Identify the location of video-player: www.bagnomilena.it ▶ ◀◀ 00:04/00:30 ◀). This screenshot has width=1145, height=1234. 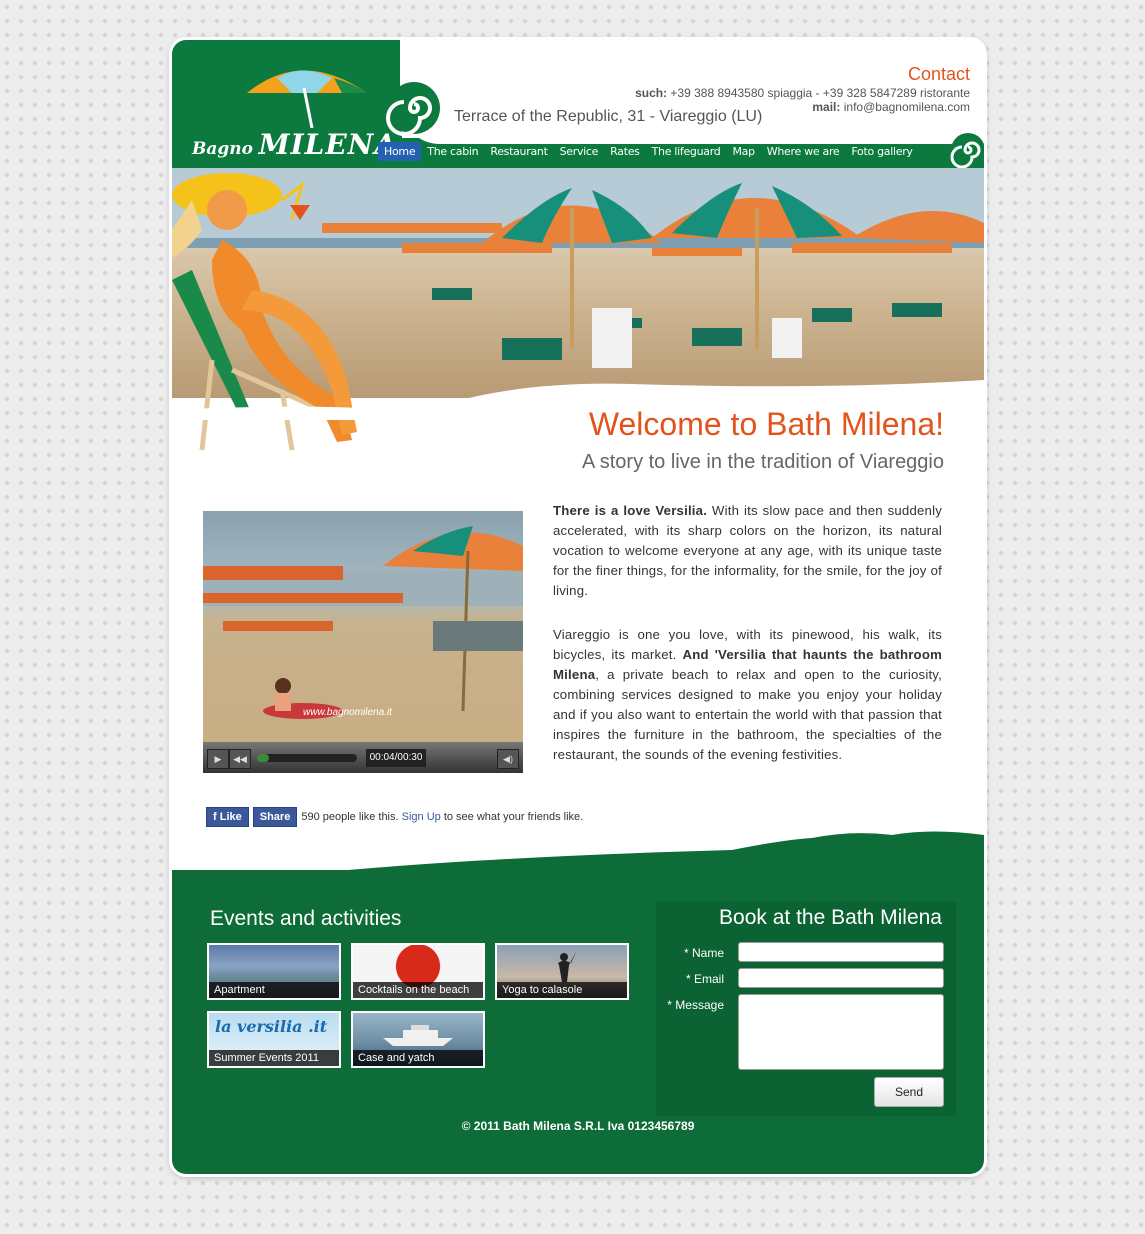
(363, 642).